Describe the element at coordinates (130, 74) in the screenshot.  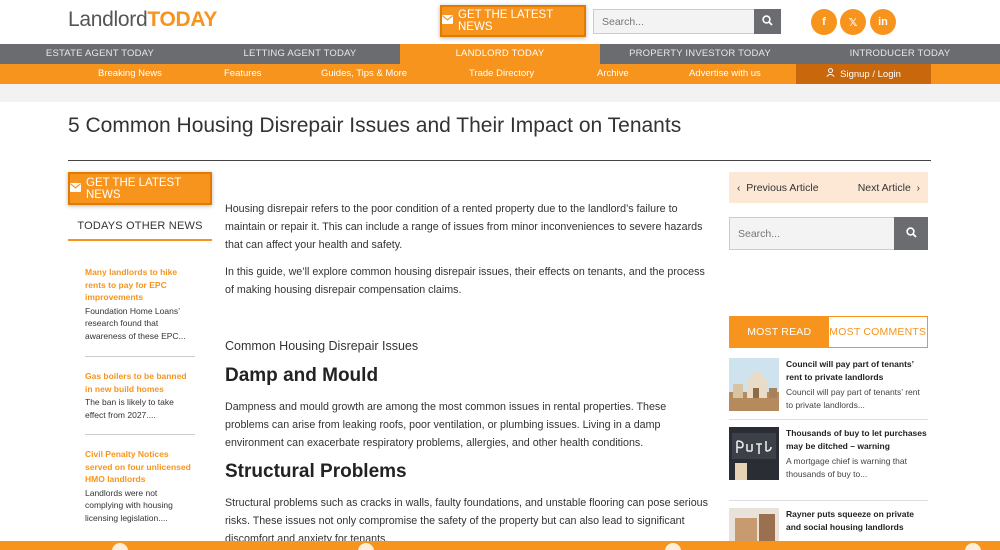
I see `nav-breaking-news: Breaking News` at that location.